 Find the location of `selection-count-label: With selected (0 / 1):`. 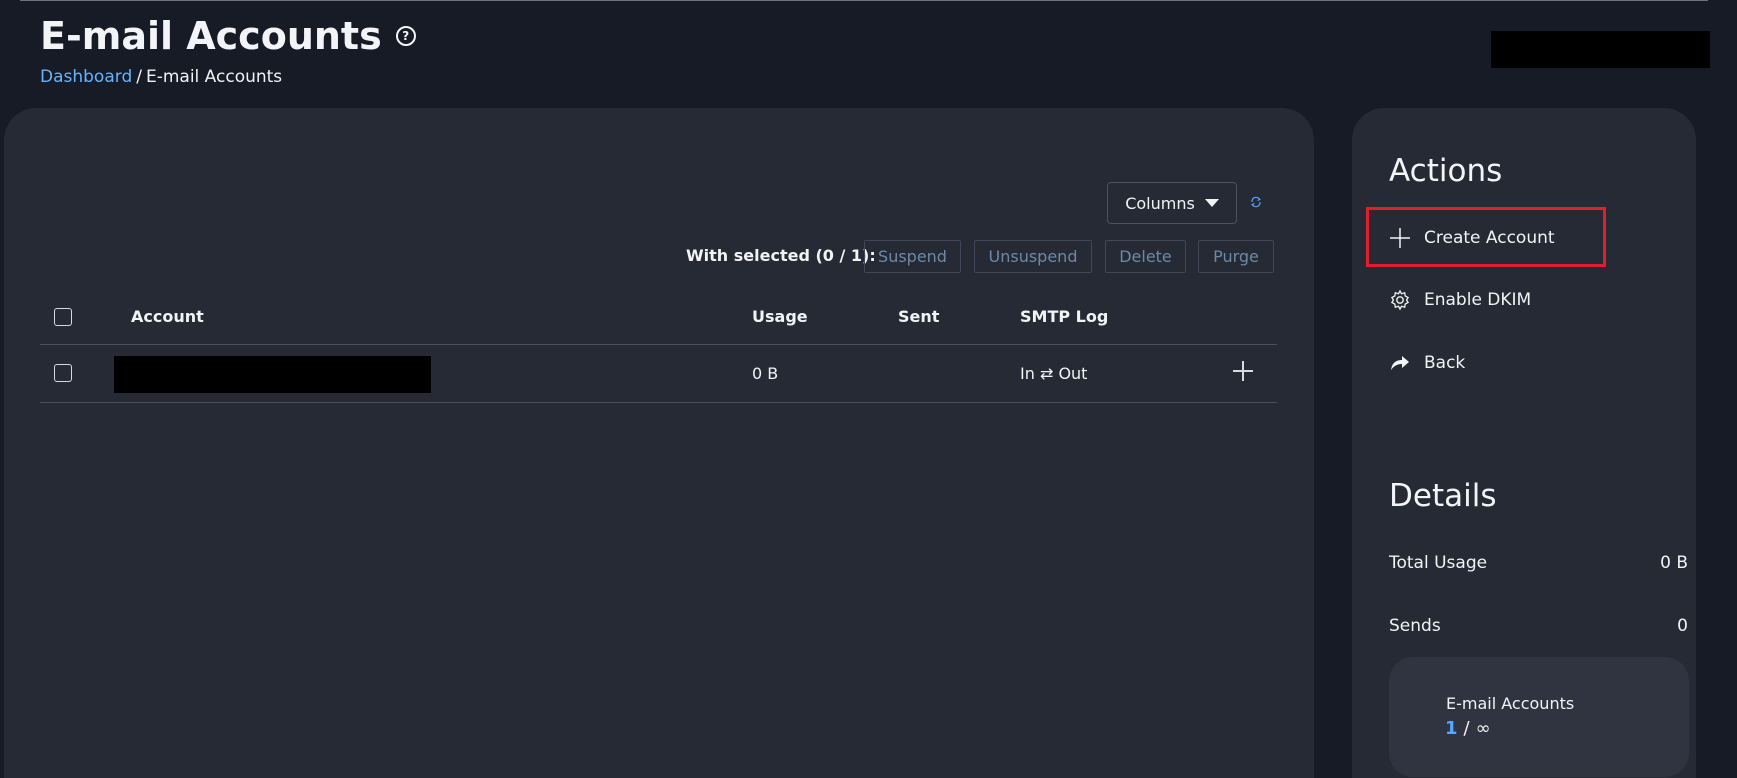

selection-count-label: With selected (0 / 1): is located at coordinates (781, 255).